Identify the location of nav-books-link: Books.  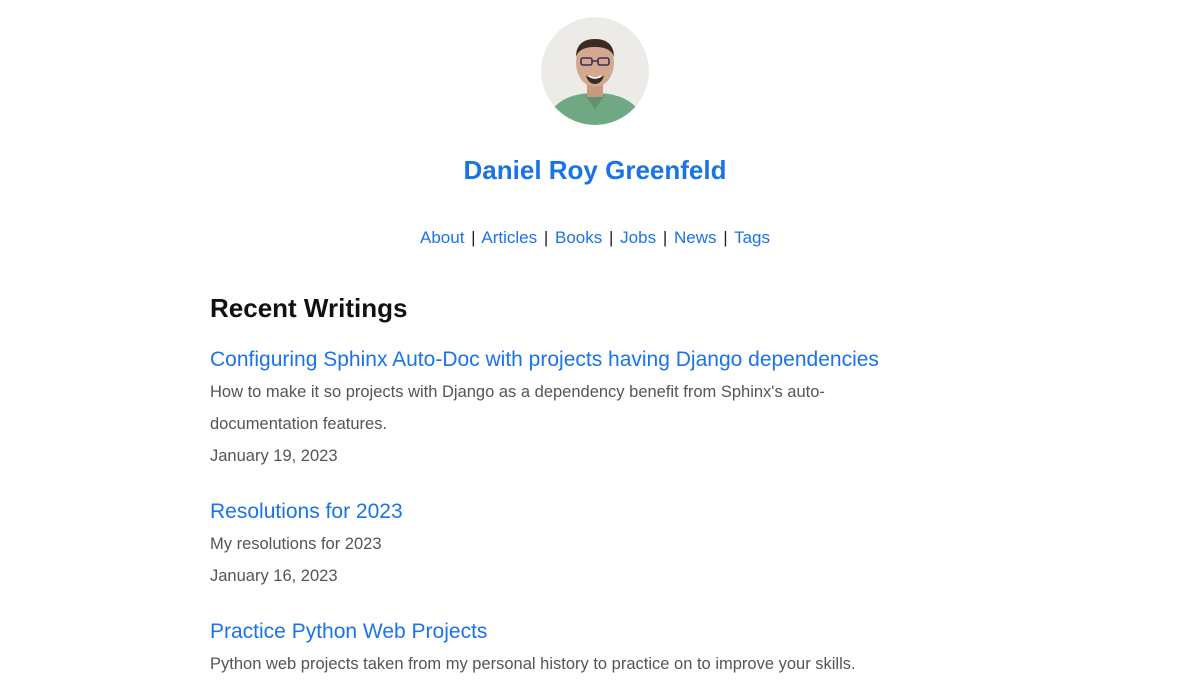
(578, 237).